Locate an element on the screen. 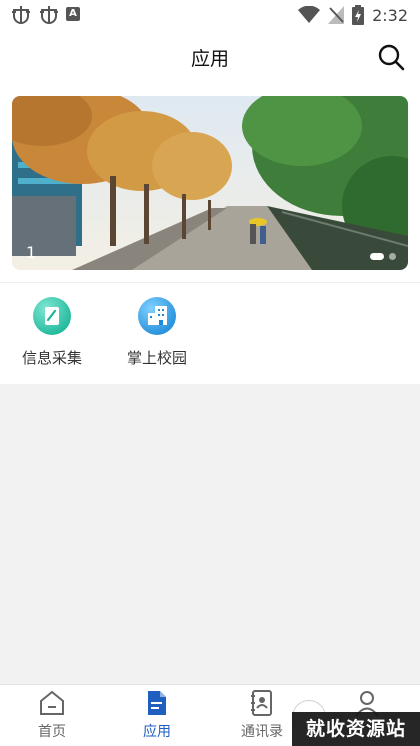  tab-apps: 应用 is located at coordinates (157, 715).